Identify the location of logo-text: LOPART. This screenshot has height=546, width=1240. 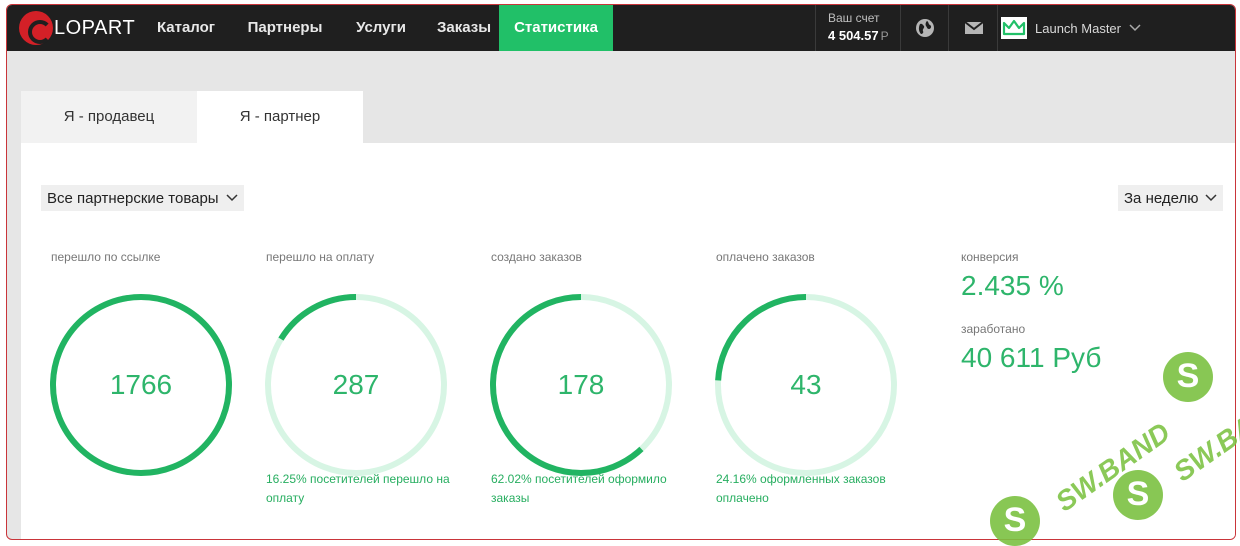
(95, 27).